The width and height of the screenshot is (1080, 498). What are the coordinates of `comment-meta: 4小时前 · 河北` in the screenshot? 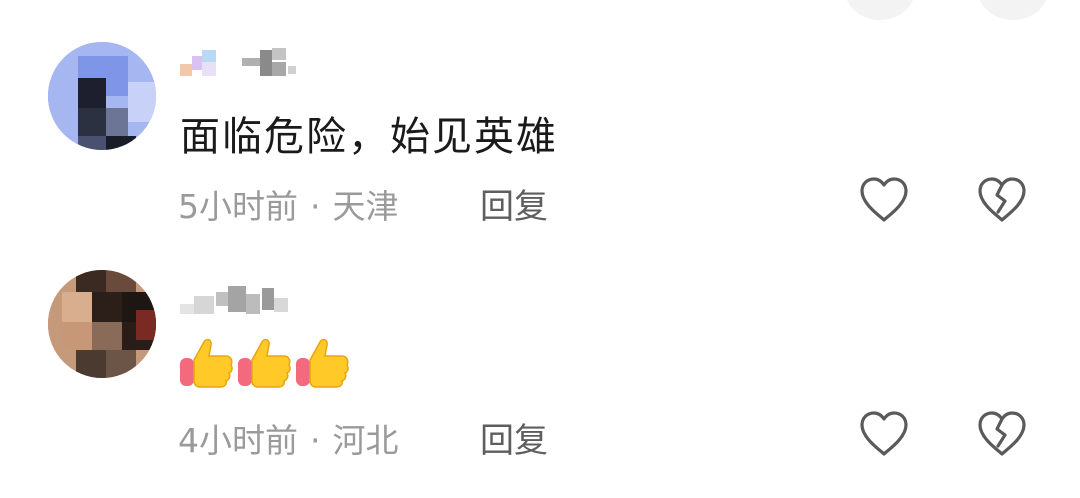 It's located at (288, 438).